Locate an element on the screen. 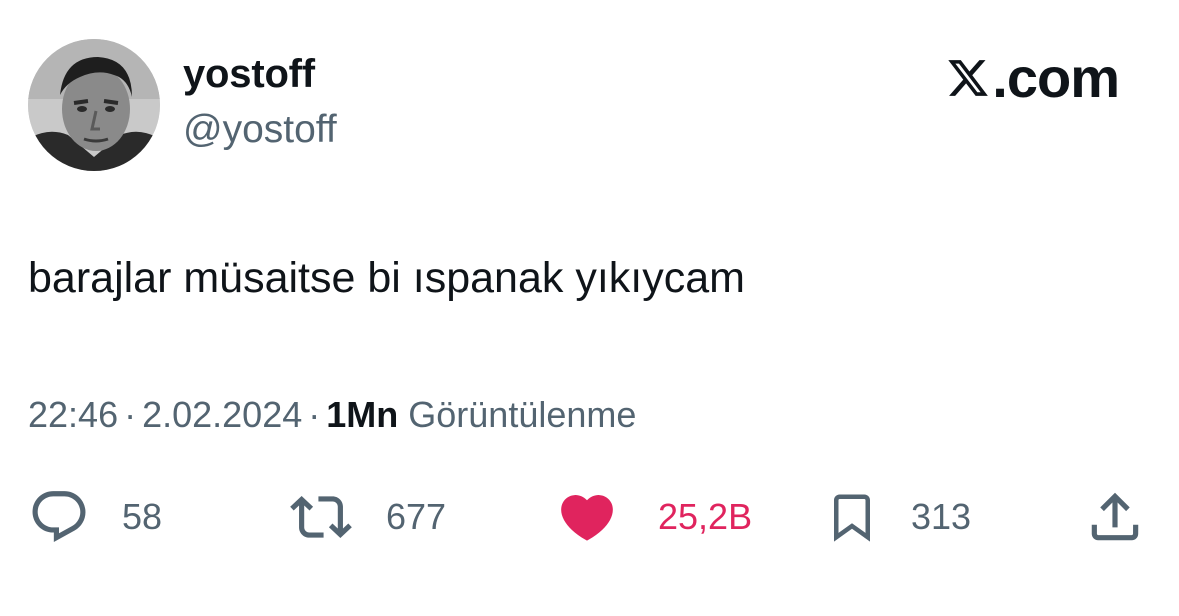 Image resolution: width=1179 pixels, height=616 pixels. brand-text: .com is located at coordinates (1056, 77).